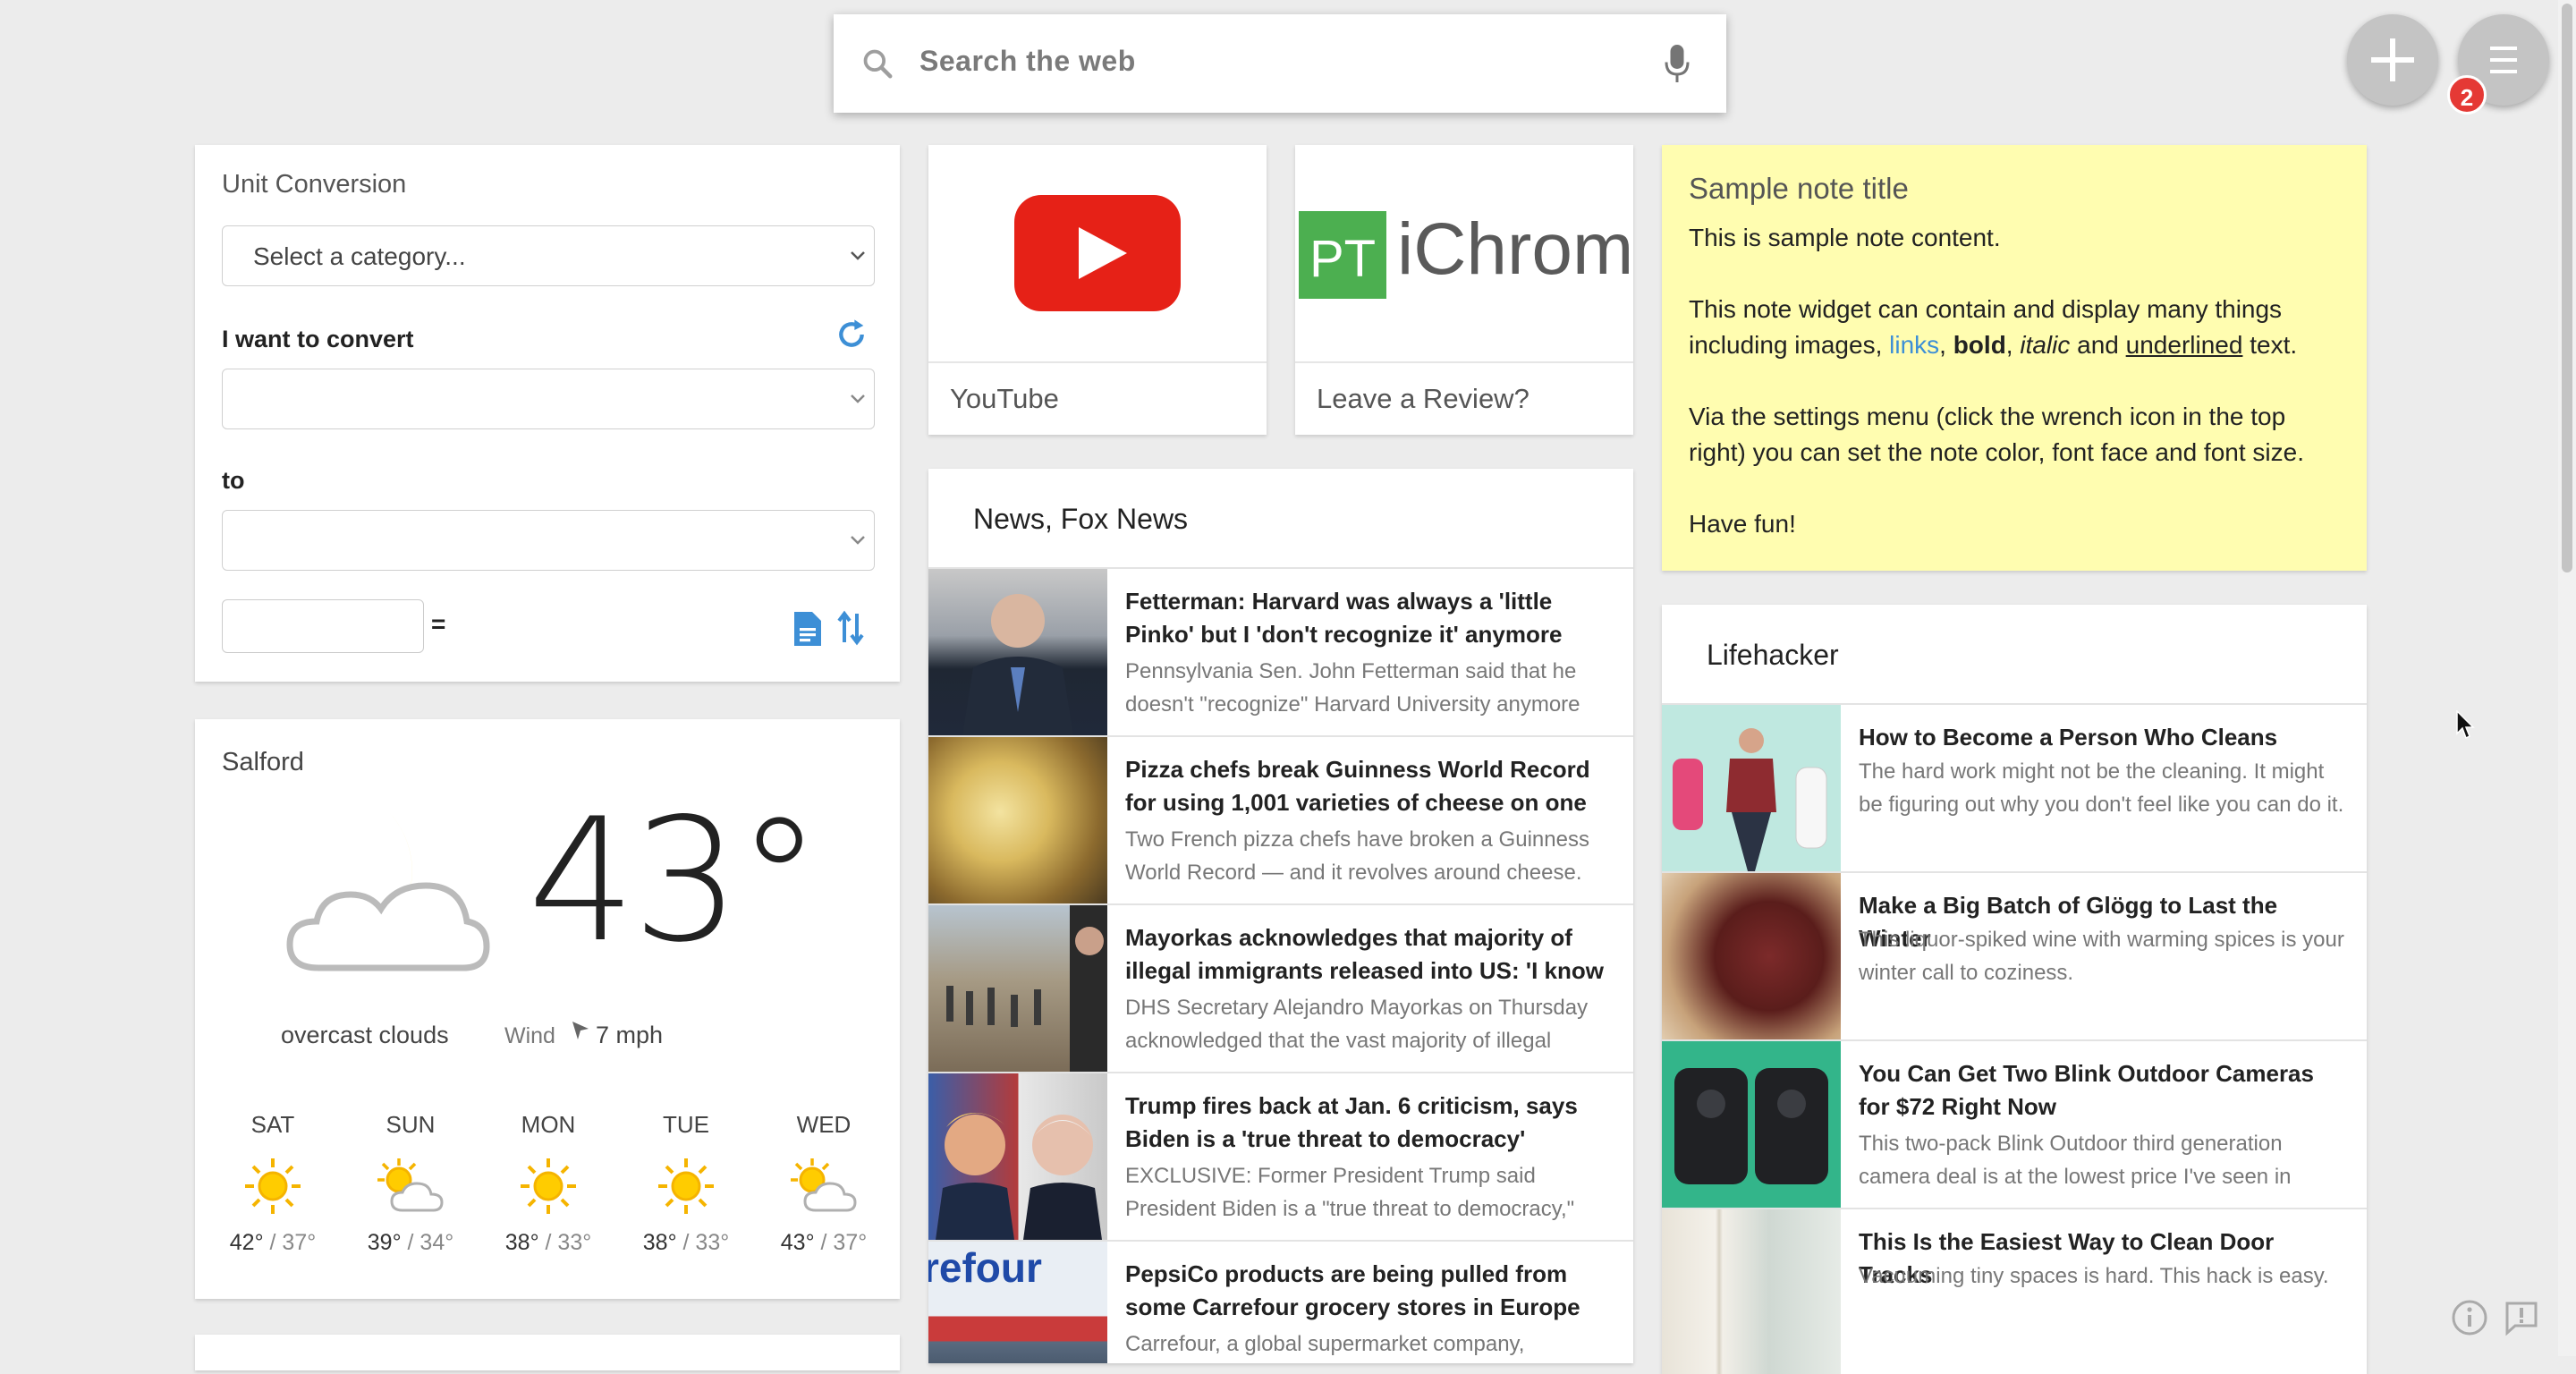 Image resolution: width=2576 pixels, height=1374 pixels. What do you see at coordinates (1325, 1344) in the screenshot?
I see `news-summary: Carrefour, a global supermarket company,` at bounding box center [1325, 1344].